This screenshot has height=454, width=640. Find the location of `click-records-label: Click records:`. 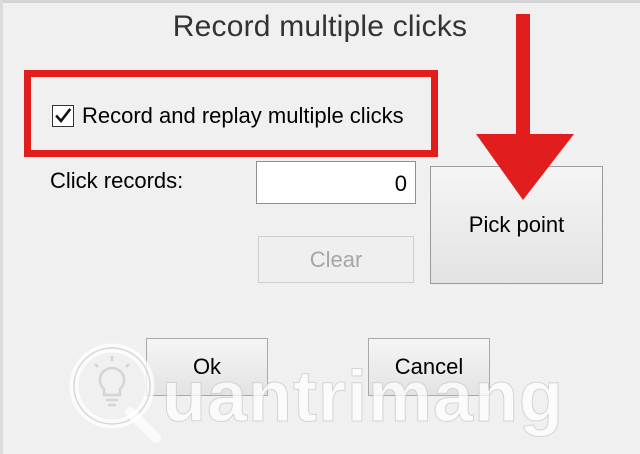

click-records-label: Click records: is located at coordinates (117, 180).